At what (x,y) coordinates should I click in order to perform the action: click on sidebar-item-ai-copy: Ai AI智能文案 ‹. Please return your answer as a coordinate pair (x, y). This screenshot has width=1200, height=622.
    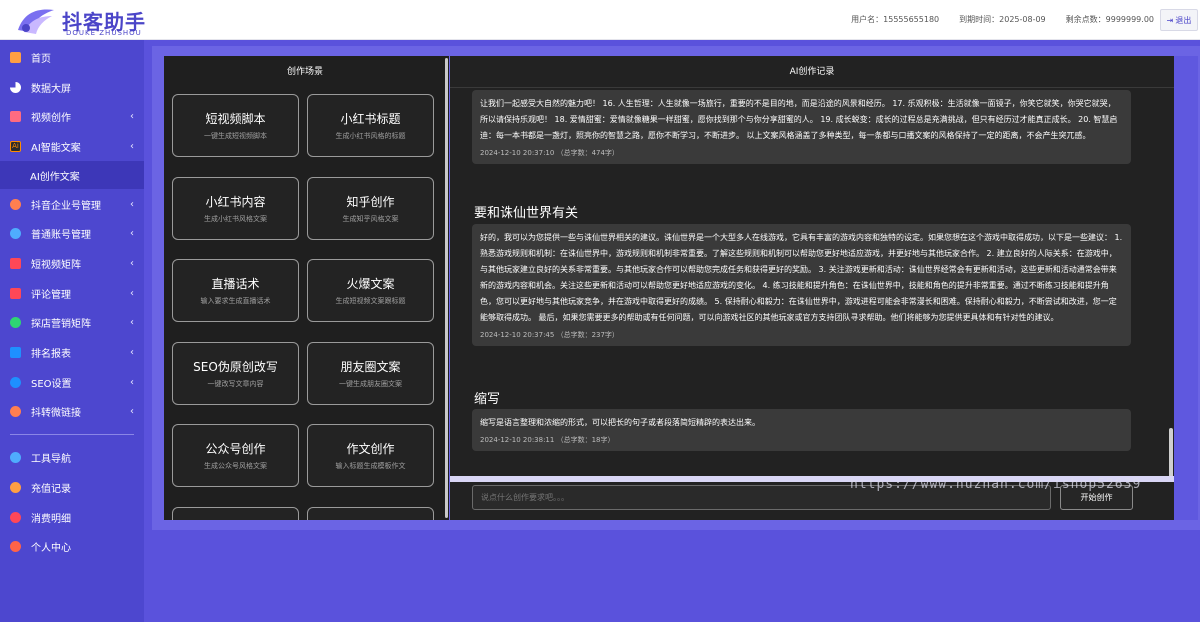
    Looking at the image, I should click on (72, 146).